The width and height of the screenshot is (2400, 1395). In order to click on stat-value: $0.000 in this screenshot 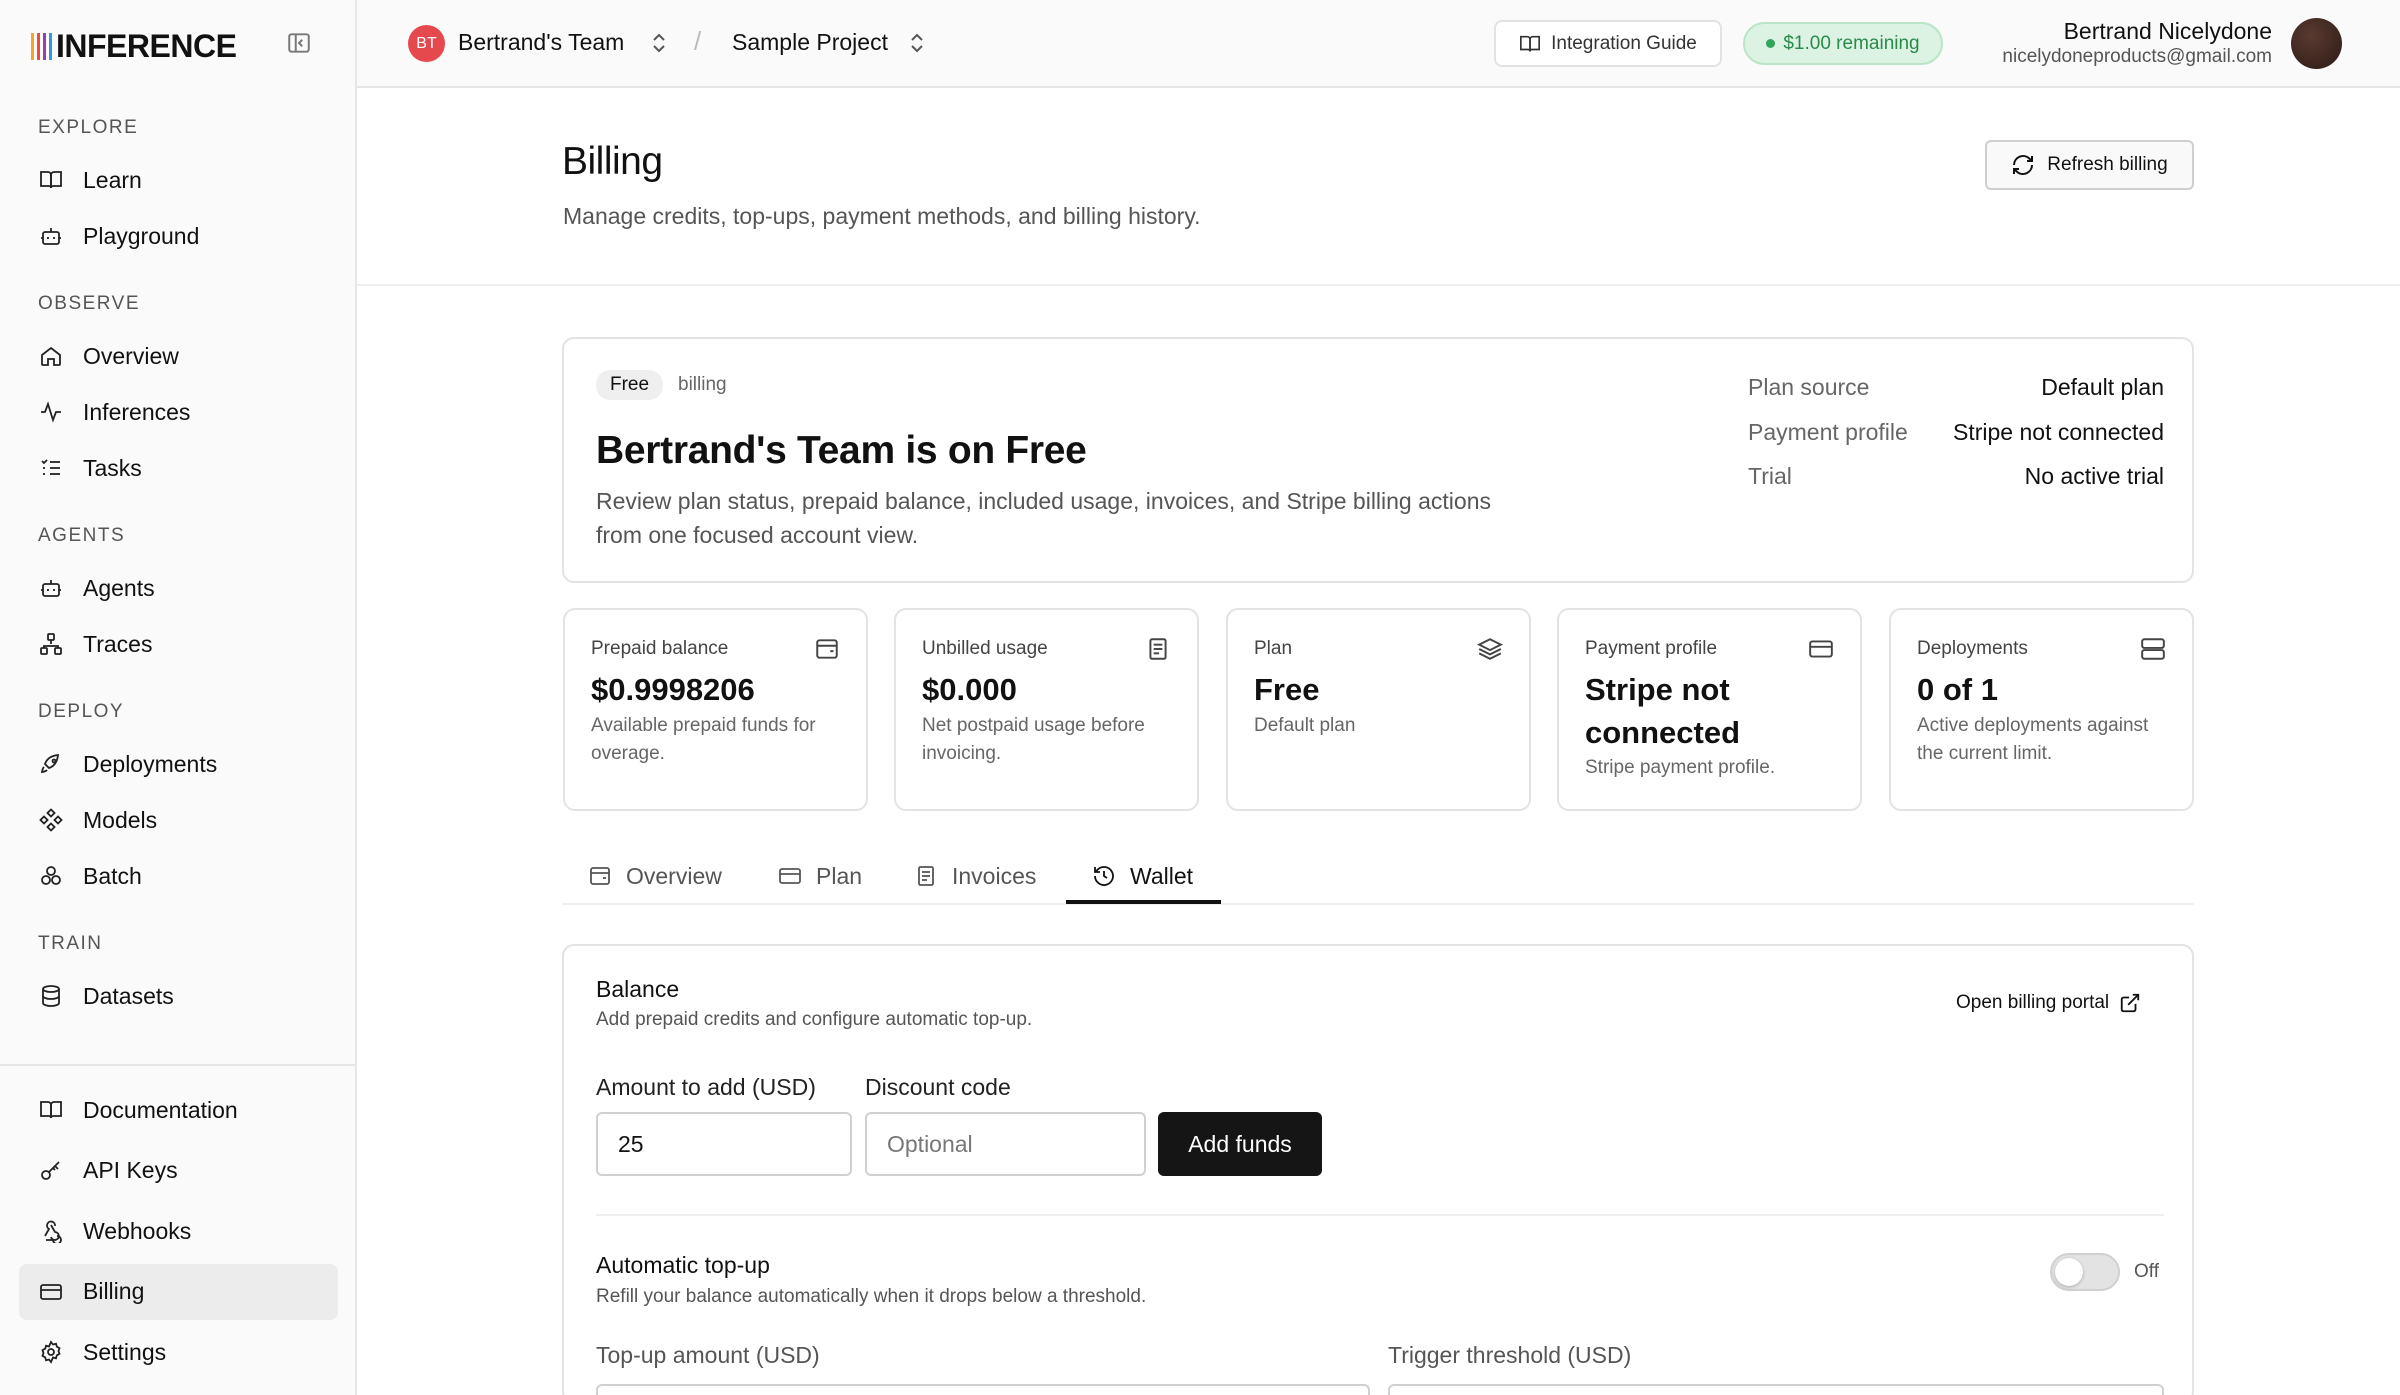, I will do `click(969, 689)`.